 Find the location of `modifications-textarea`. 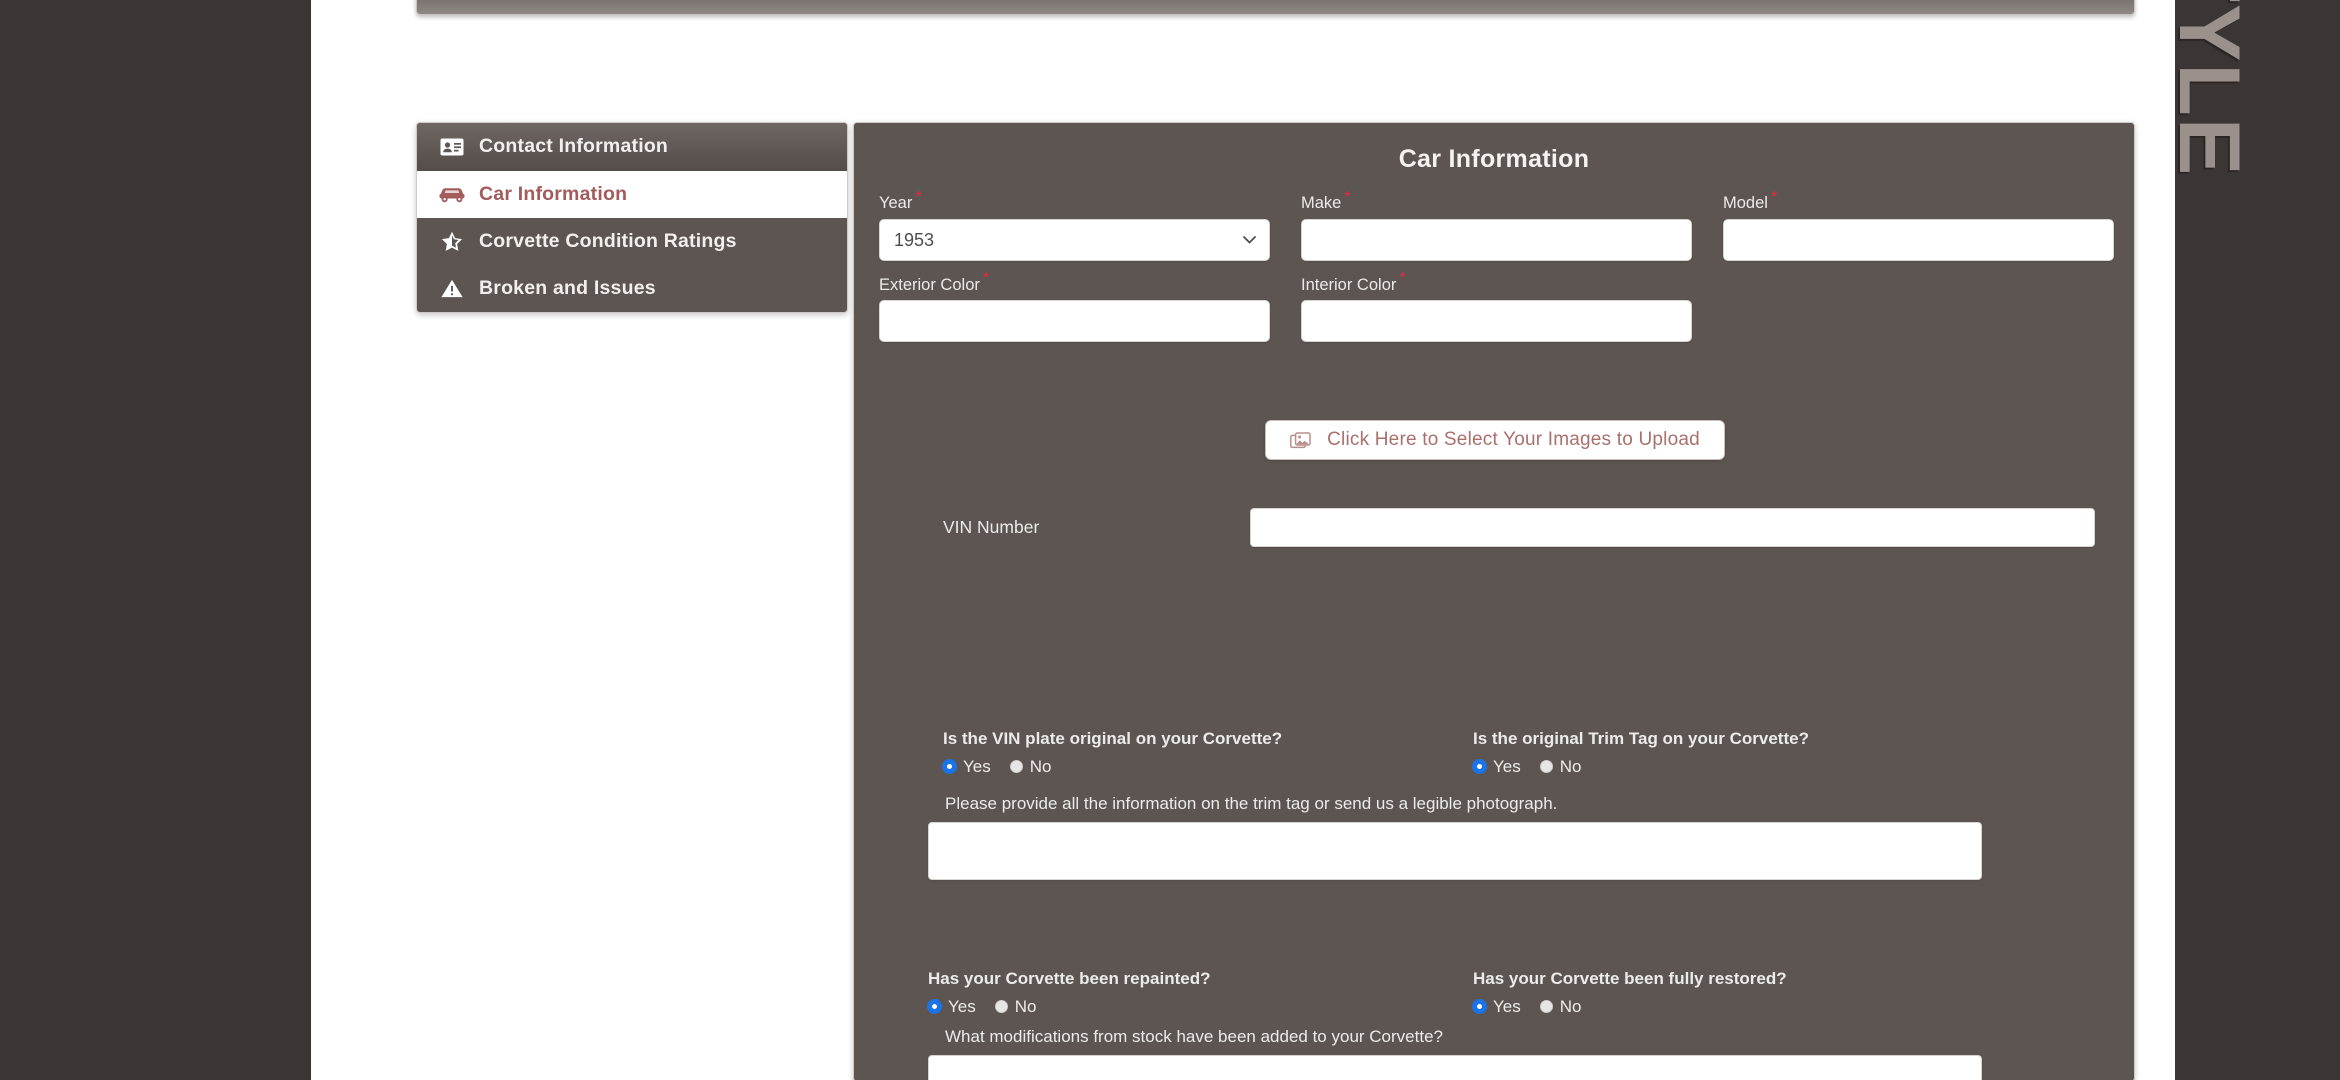

modifications-textarea is located at coordinates (1455, 1067).